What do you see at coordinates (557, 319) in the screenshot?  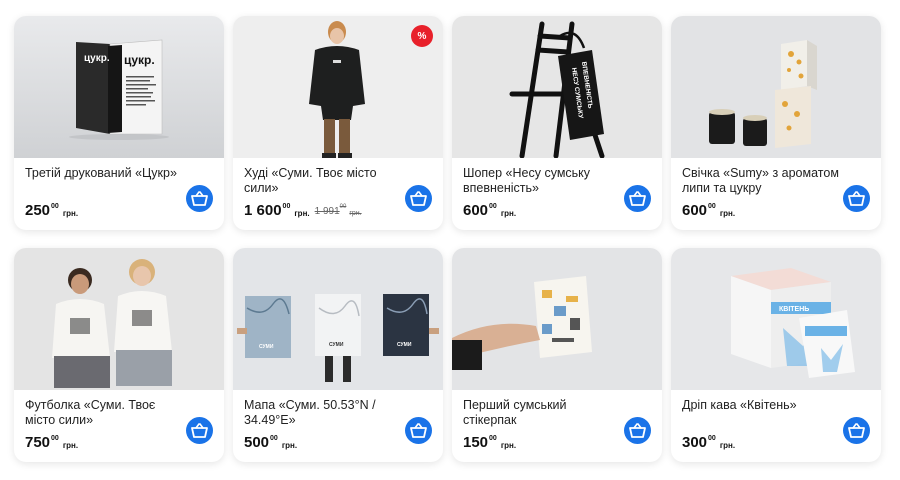 I see `product-image-stickerpack` at bounding box center [557, 319].